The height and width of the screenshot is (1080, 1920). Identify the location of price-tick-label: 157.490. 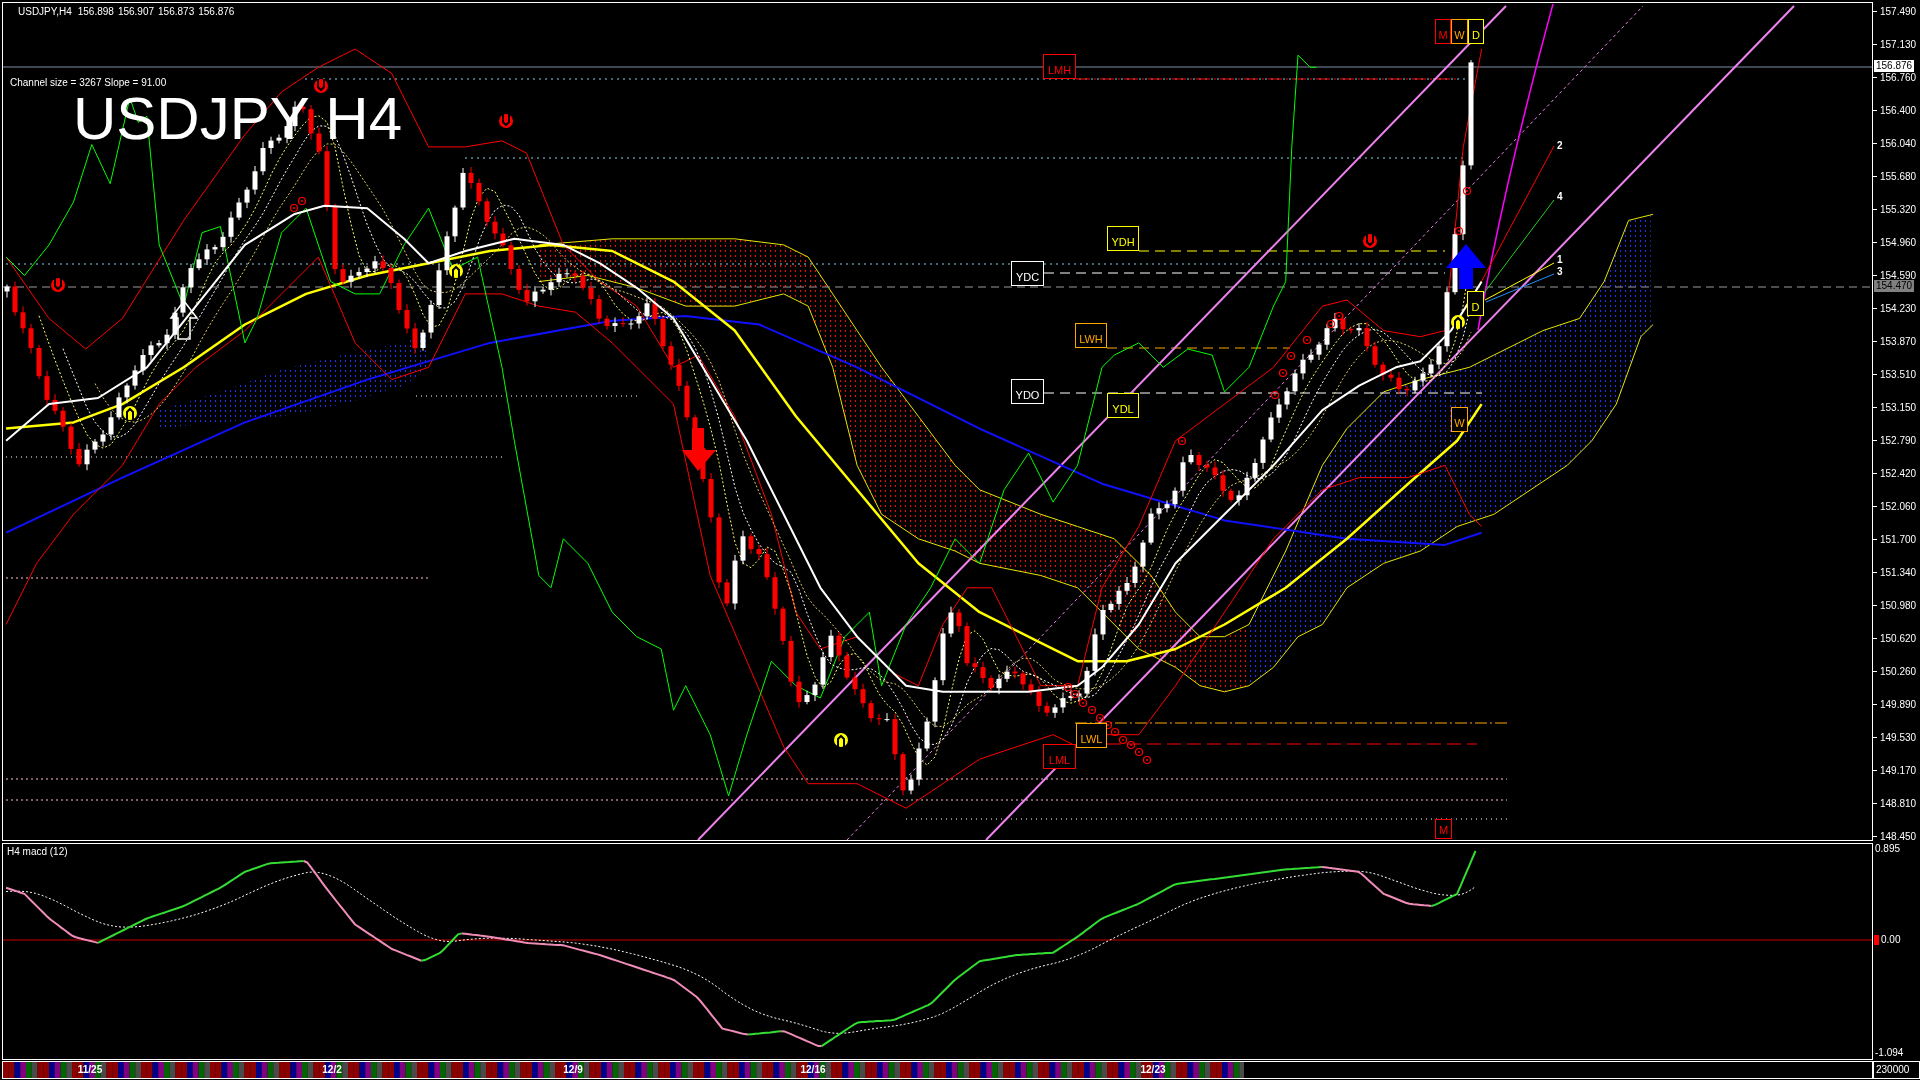
(1898, 11).